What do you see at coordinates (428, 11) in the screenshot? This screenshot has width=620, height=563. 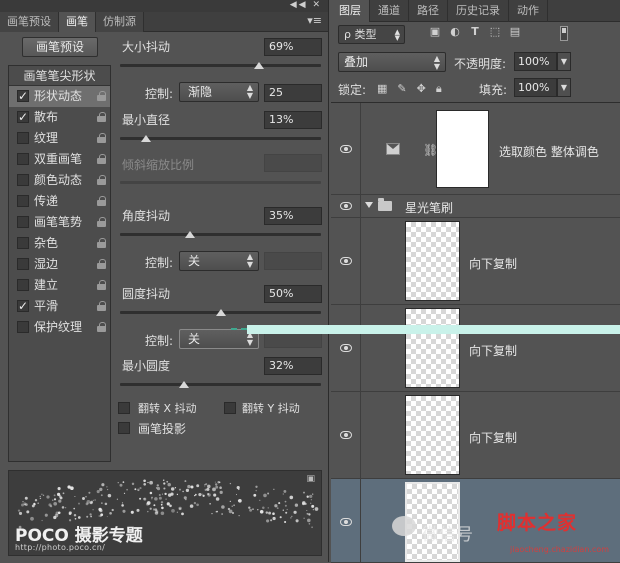 I see `tab-paths: 路径` at bounding box center [428, 11].